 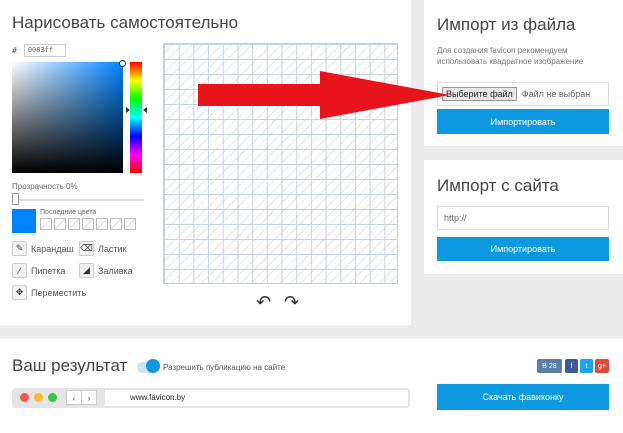 I want to click on opacity-slider-thumb, so click(x=15, y=199).